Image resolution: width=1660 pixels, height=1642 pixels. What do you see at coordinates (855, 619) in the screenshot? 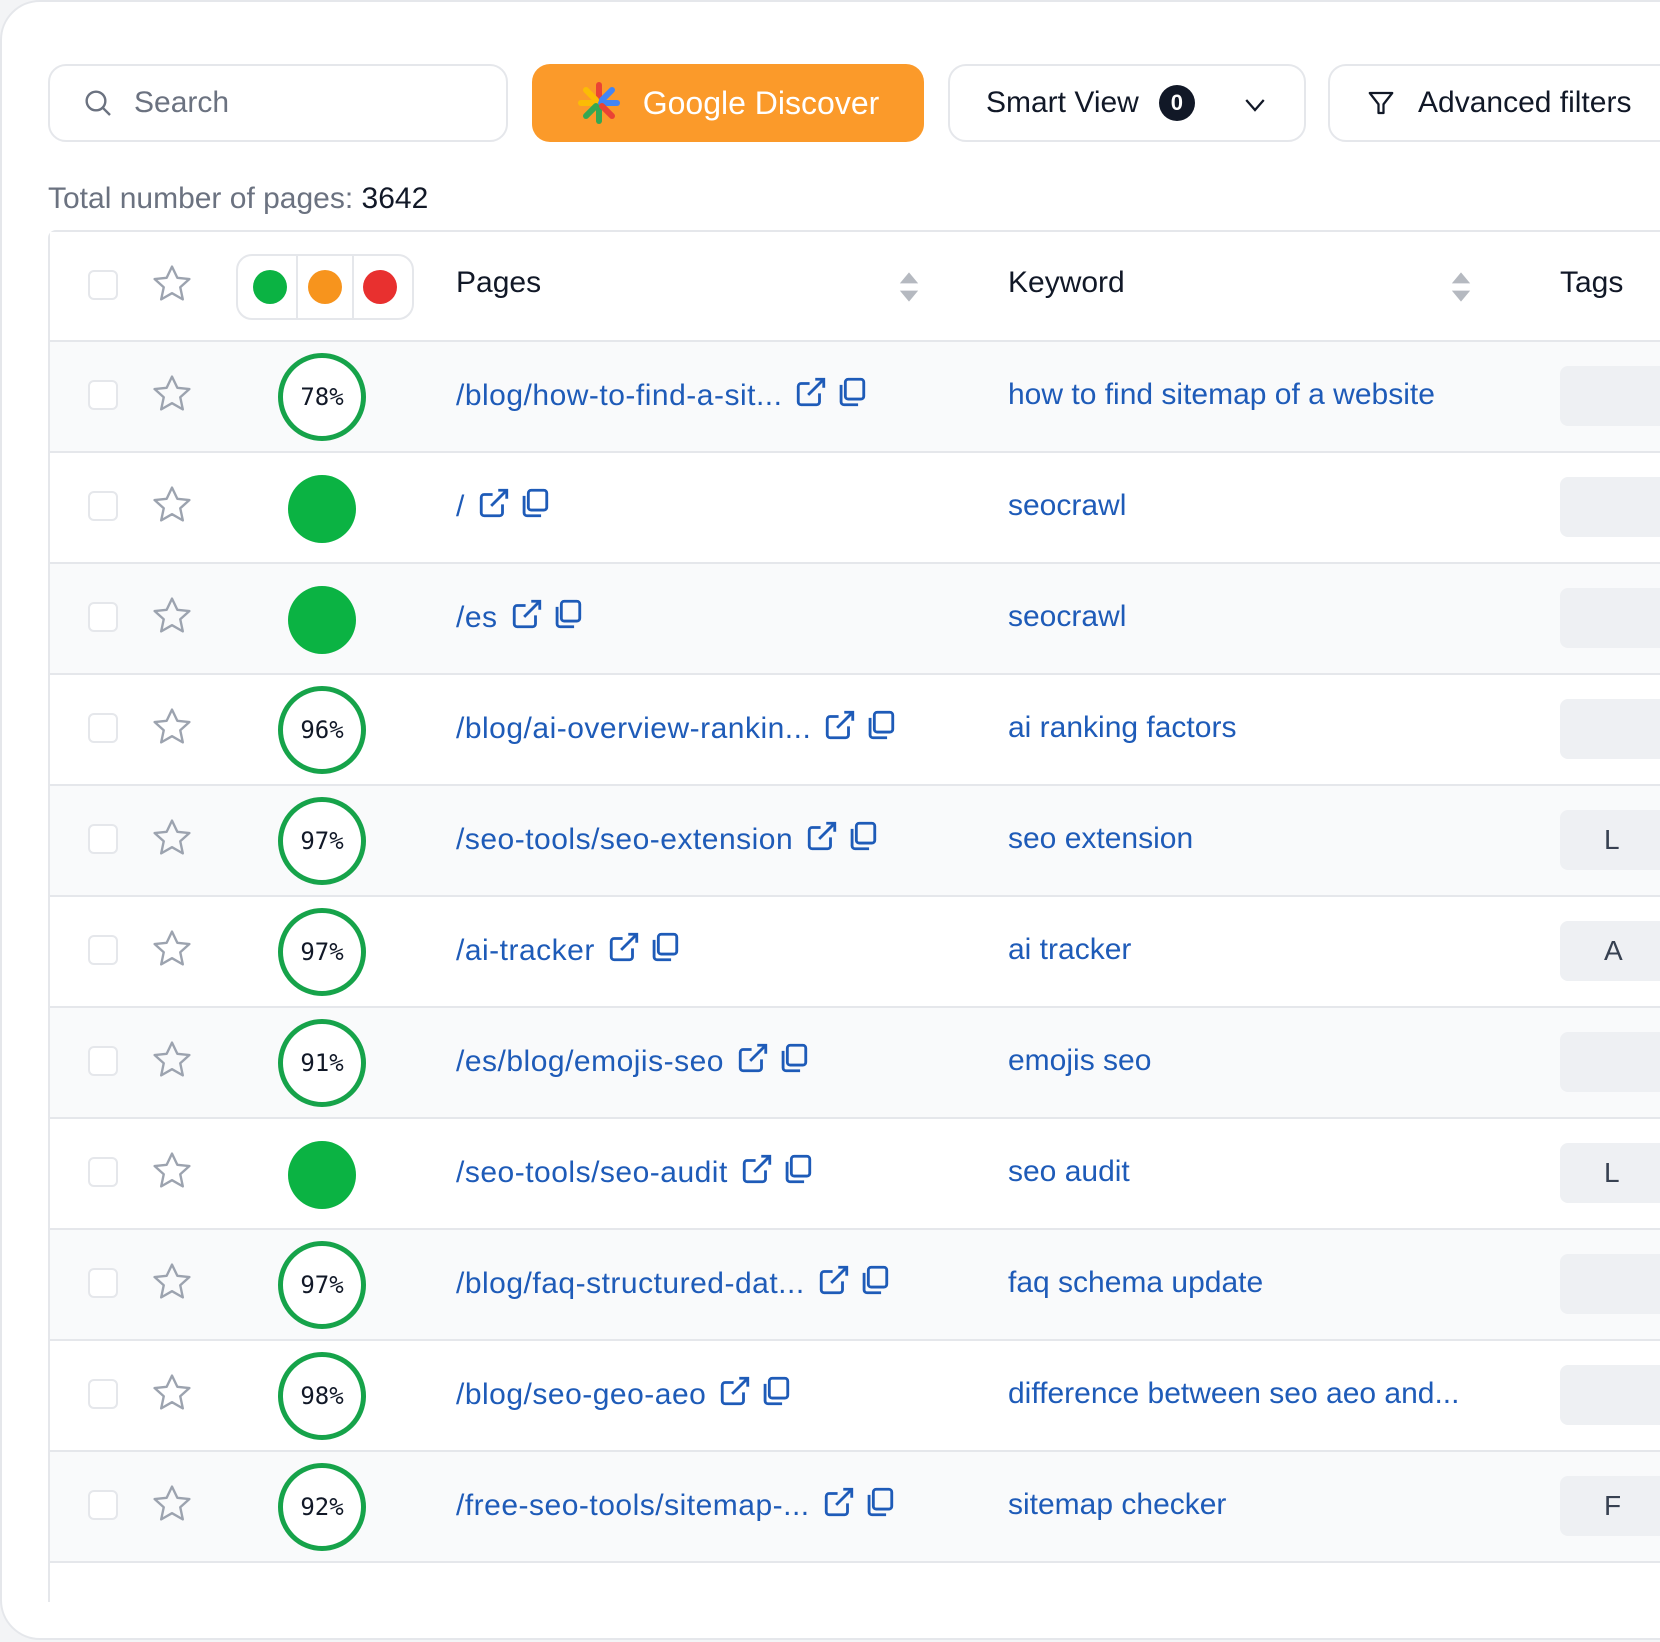
I see `table-row: /es seocrawl` at bounding box center [855, 619].